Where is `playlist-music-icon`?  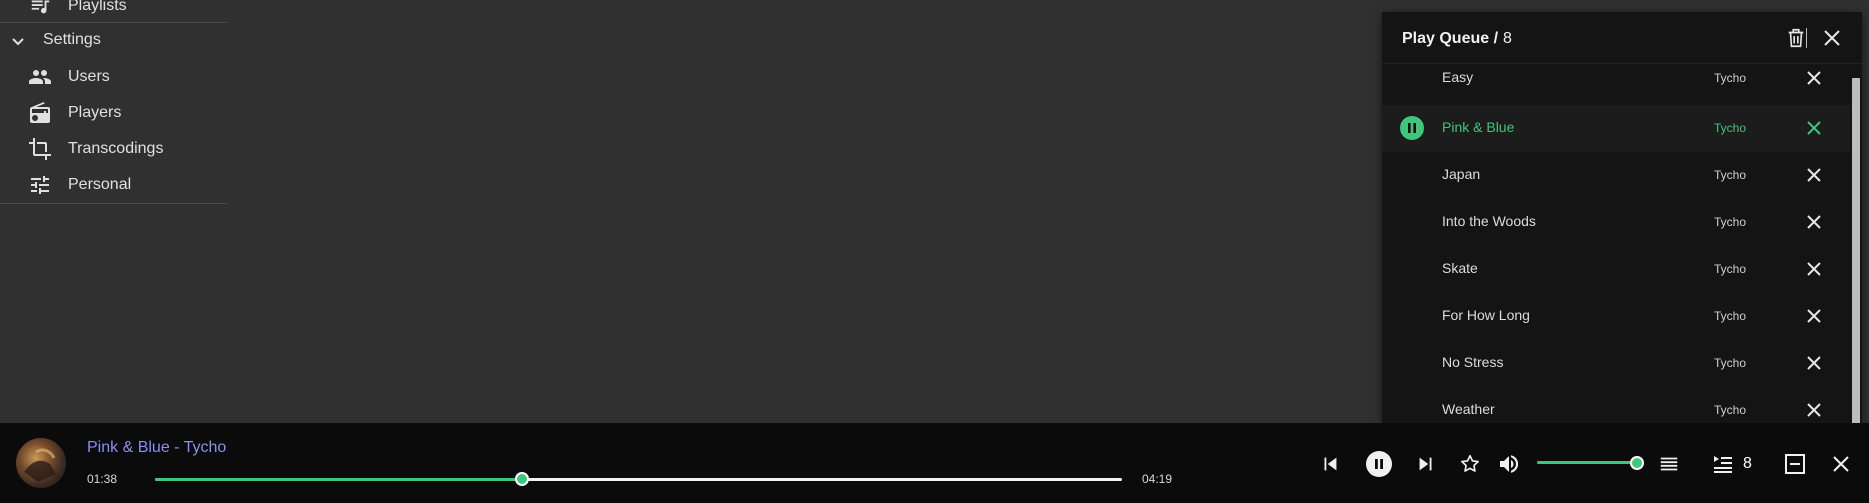
playlist-music-icon is located at coordinates (40, 9).